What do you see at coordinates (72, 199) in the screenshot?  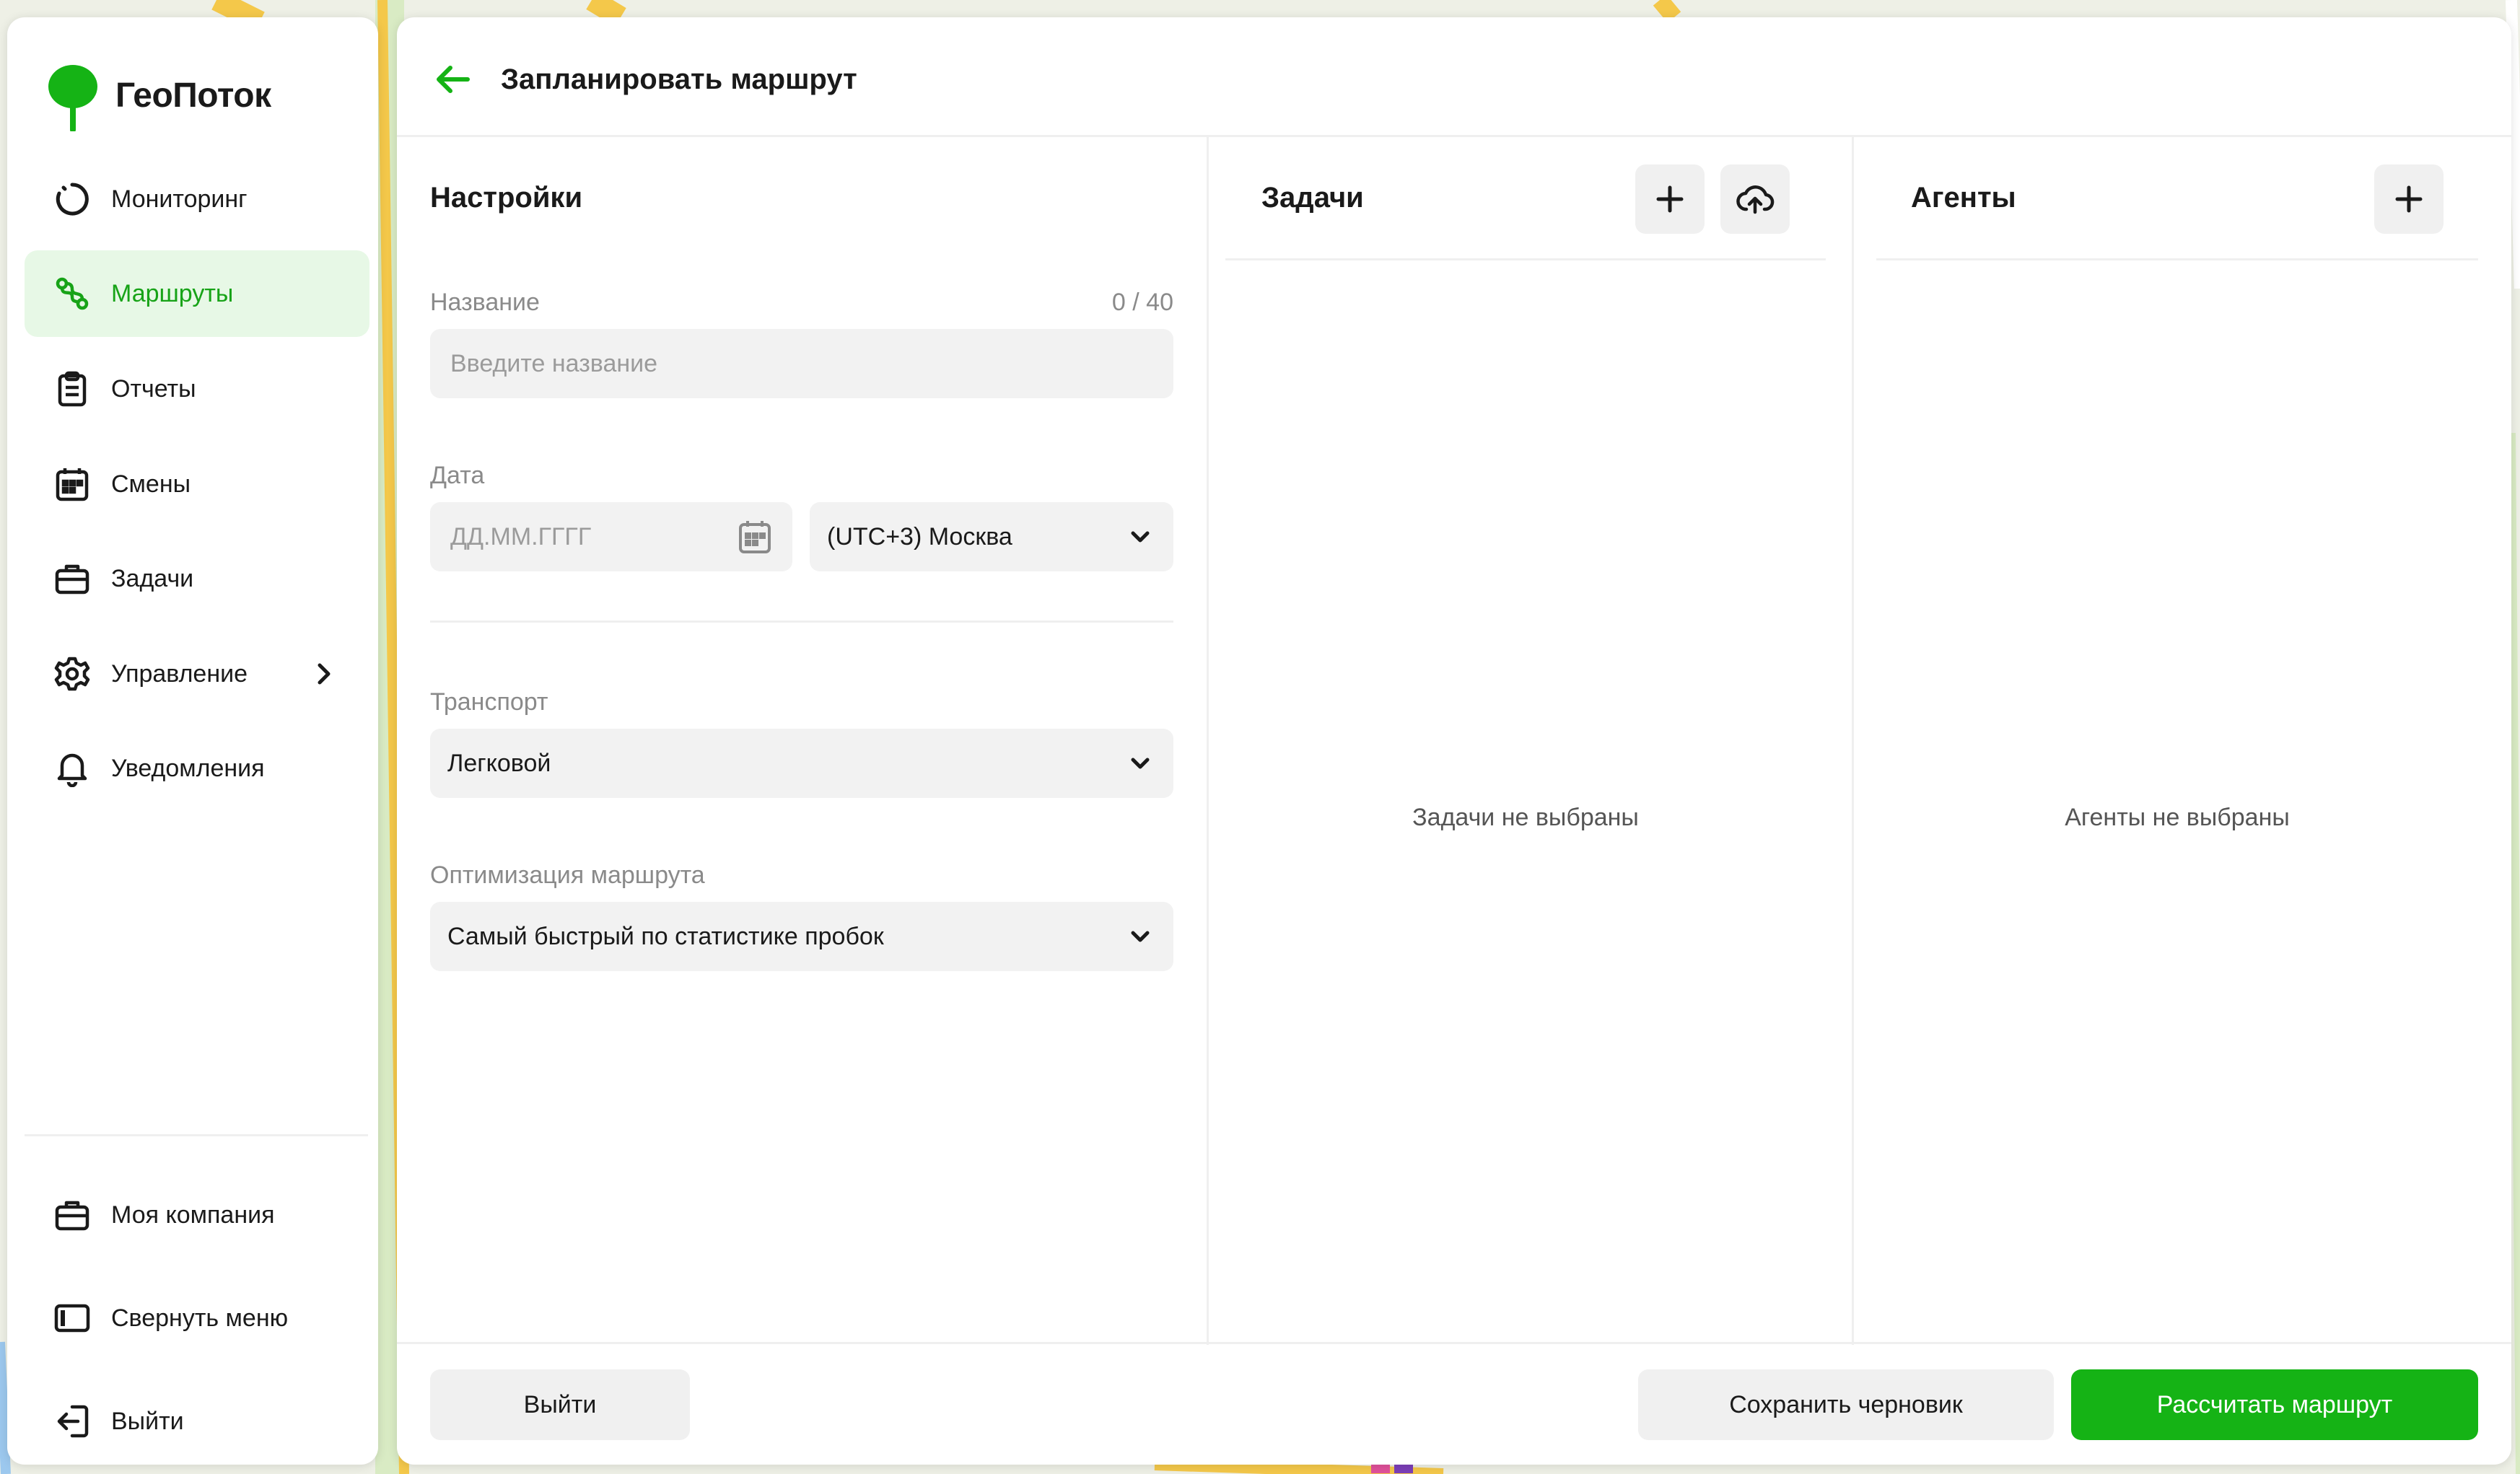 I see `loader-circle-icon` at bounding box center [72, 199].